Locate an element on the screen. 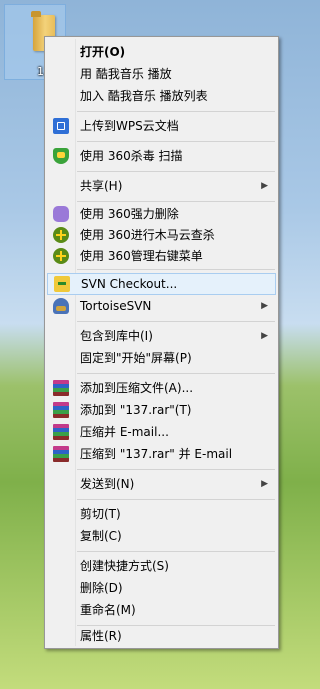  menu-item-tortoisesvn: TortoiseSVN ▶ is located at coordinates (161, 306).